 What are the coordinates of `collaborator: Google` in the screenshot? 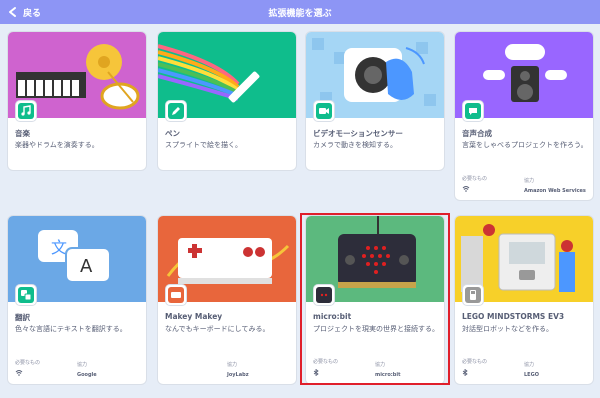 It's located at (87, 375).